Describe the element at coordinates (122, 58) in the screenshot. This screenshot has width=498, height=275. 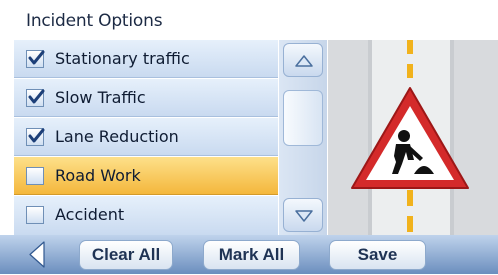
I see `item-label: Stationary traffic` at that location.